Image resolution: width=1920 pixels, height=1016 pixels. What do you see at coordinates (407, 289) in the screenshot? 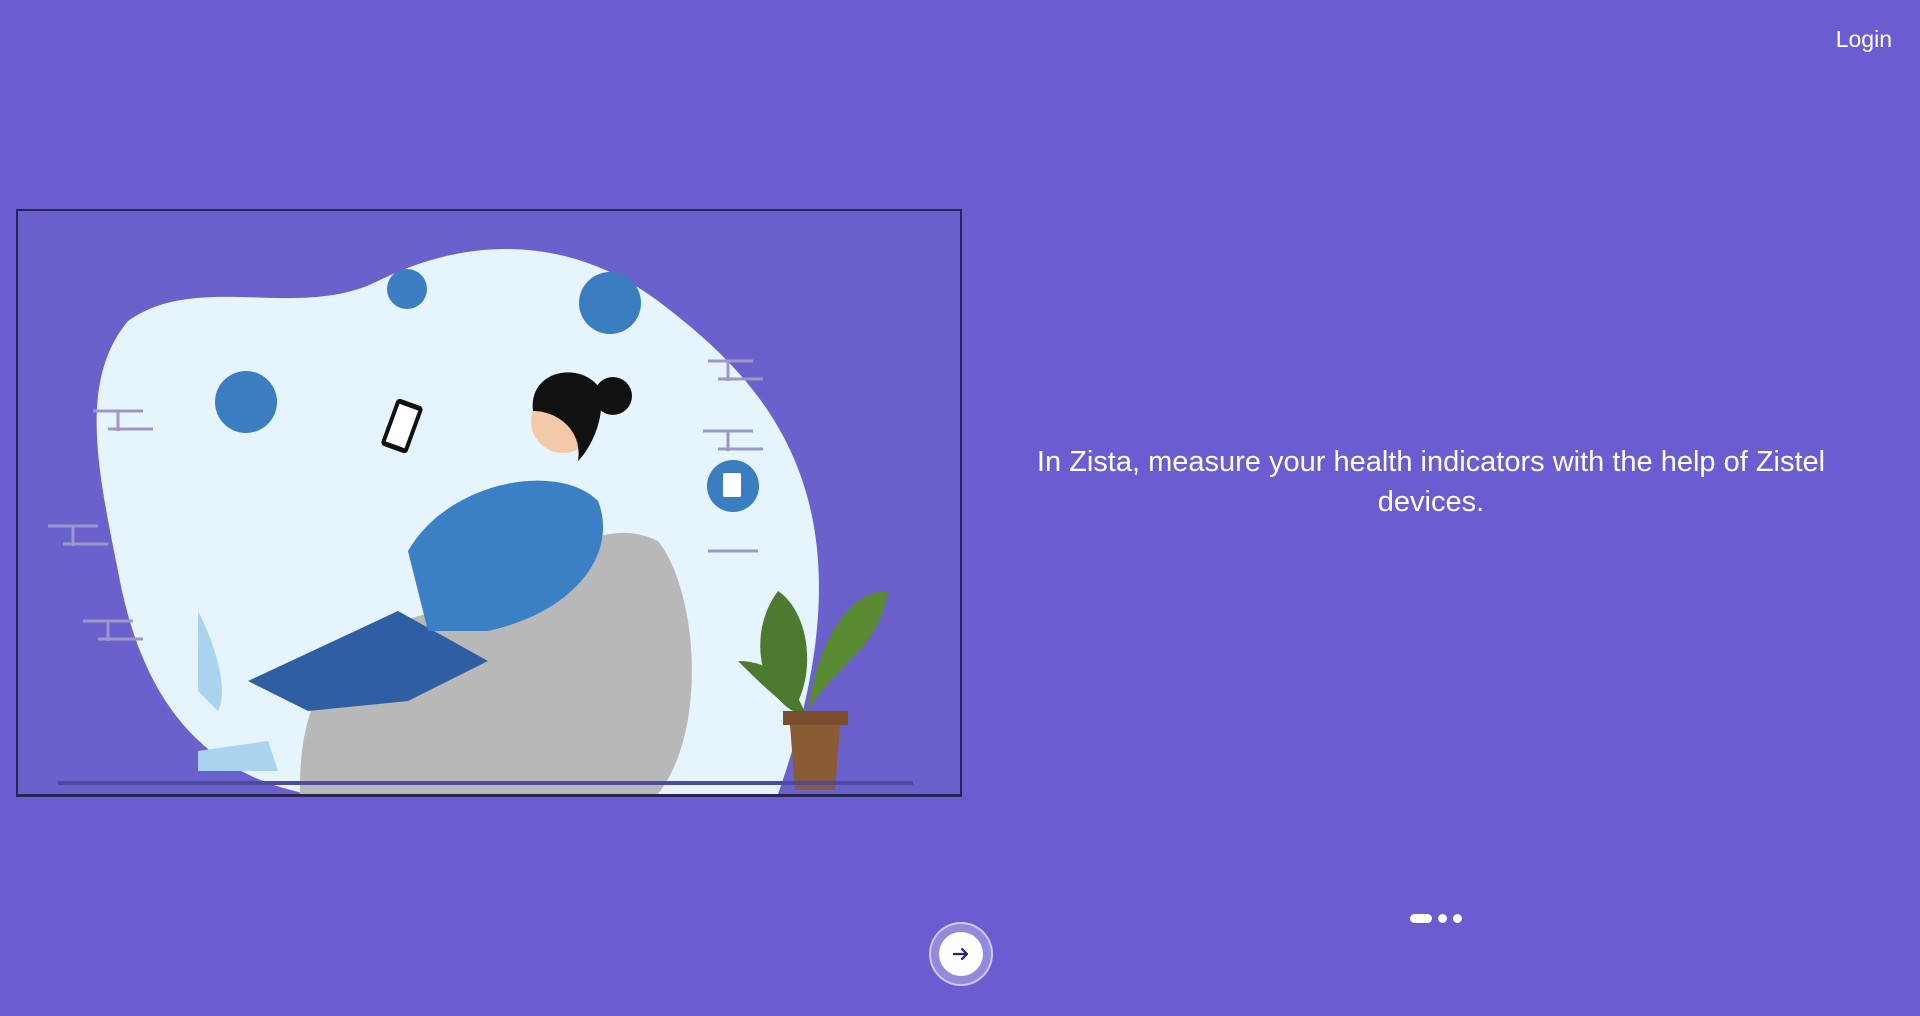
I see `test-tube-icon` at bounding box center [407, 289].